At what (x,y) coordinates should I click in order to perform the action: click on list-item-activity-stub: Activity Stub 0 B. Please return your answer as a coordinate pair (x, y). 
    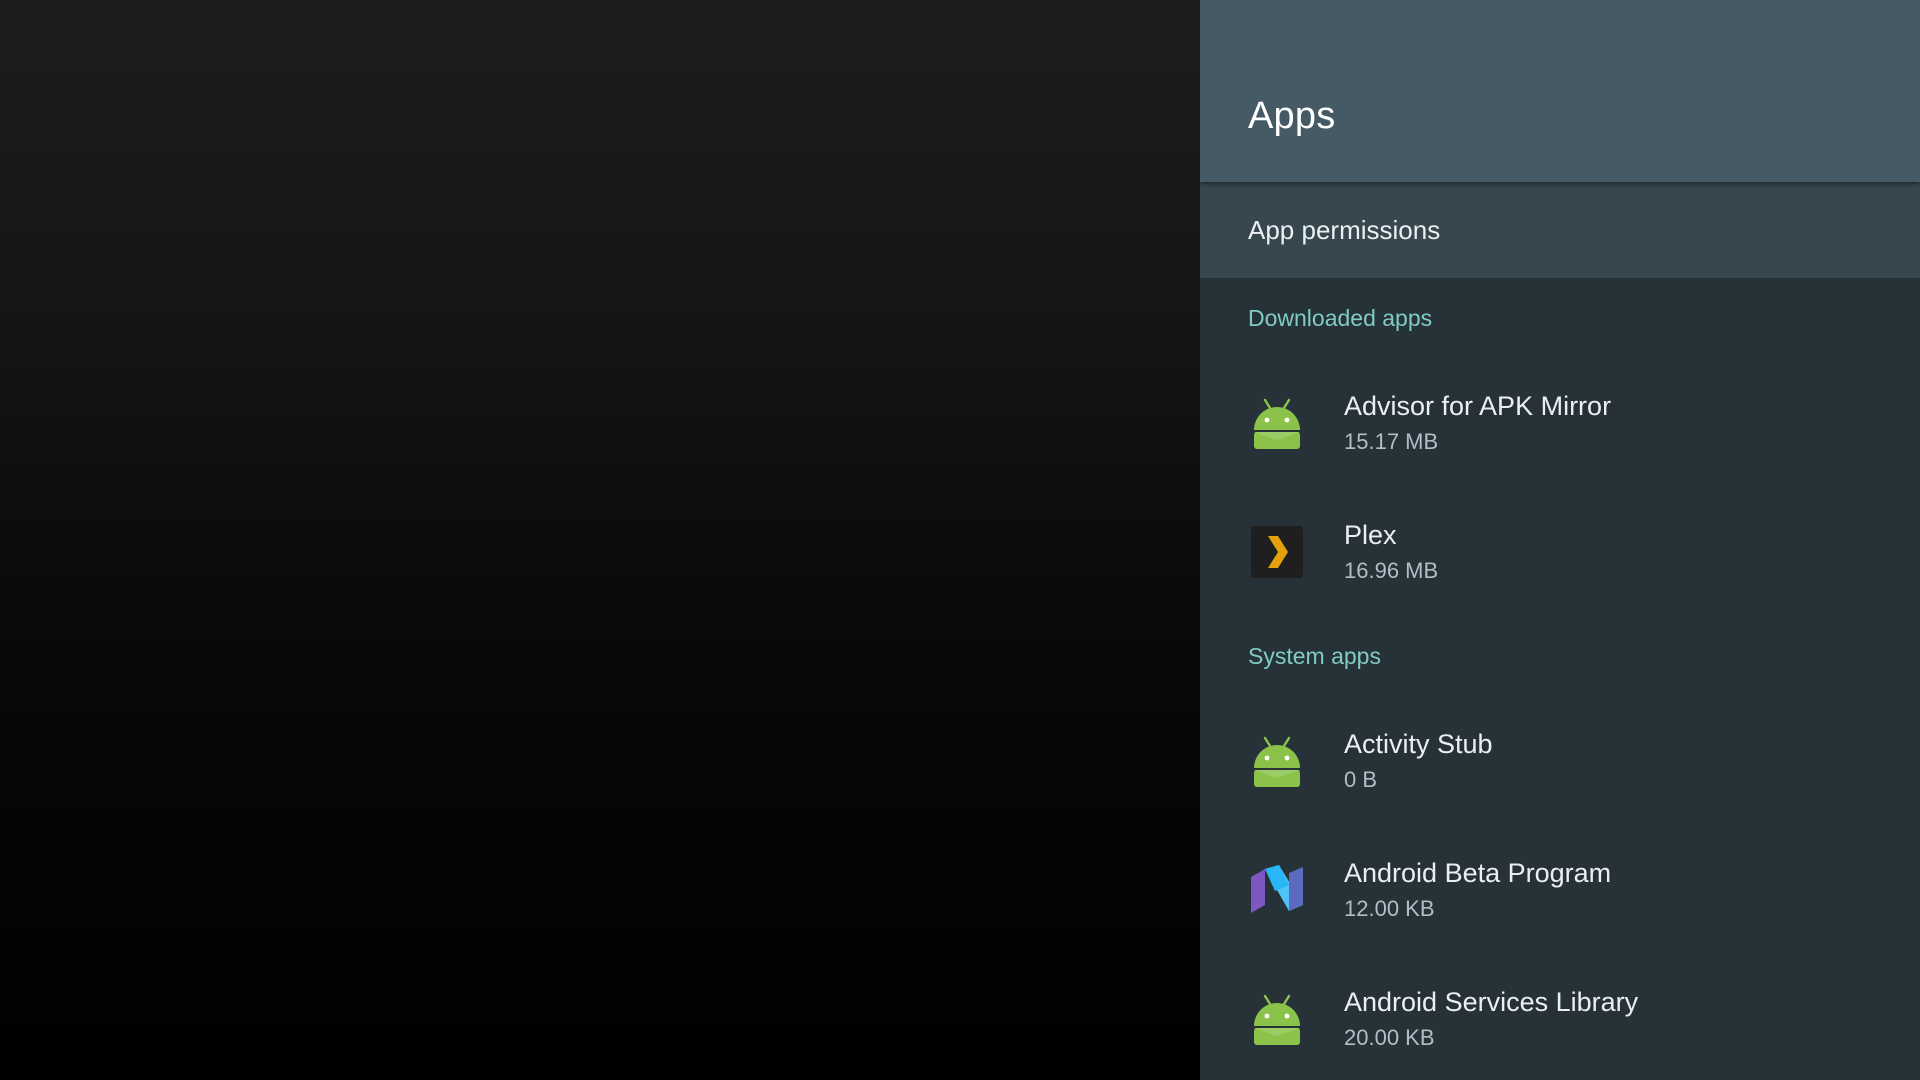
    Looking at the image, I should click on (1560, 760).